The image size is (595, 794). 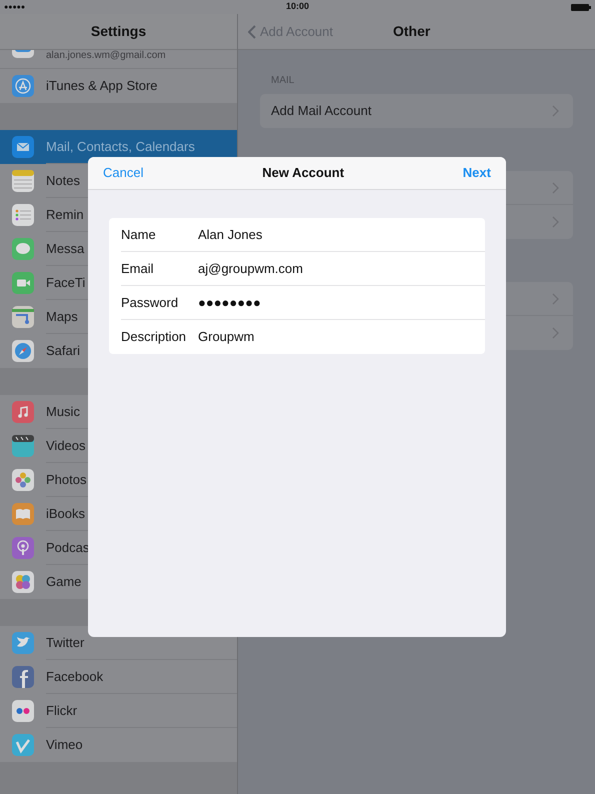 What do you see at coordinates (138, 269) in the screenshot?
I see `field-label: Email` at bounding box center [138, 269].